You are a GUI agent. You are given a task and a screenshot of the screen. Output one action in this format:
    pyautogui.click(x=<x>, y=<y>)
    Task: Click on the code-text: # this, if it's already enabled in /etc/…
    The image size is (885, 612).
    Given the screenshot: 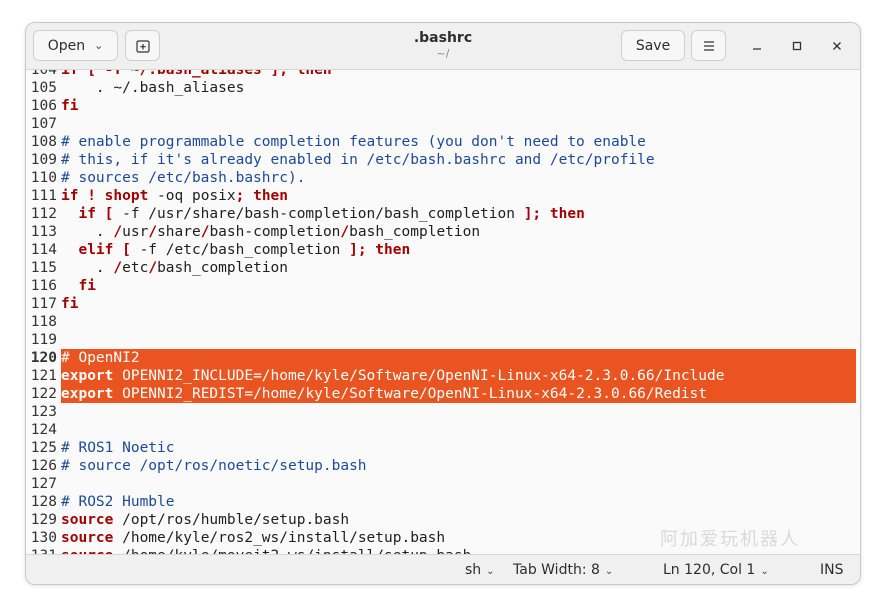 What is the action you would take?
    pyautogui.click(x=358, y=160)
    